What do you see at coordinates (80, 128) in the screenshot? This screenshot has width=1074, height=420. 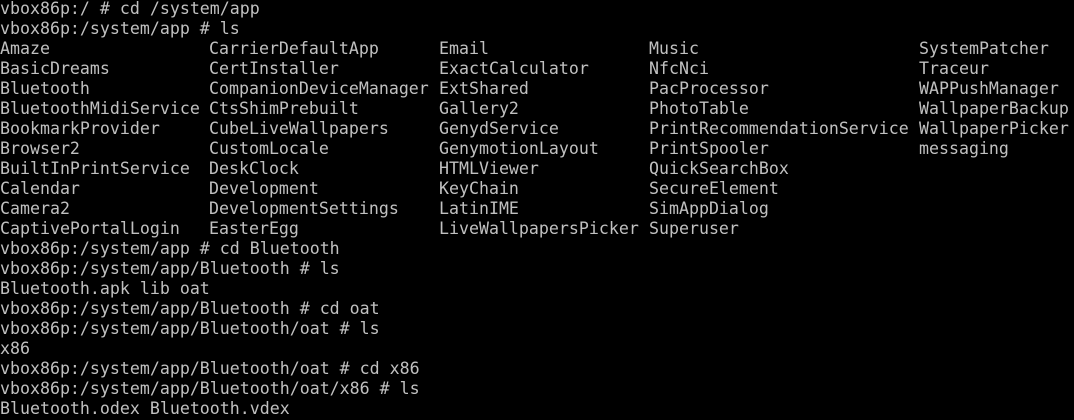 I see `ls-entry: BookmarkProvider` at bounding box center [80, 128].